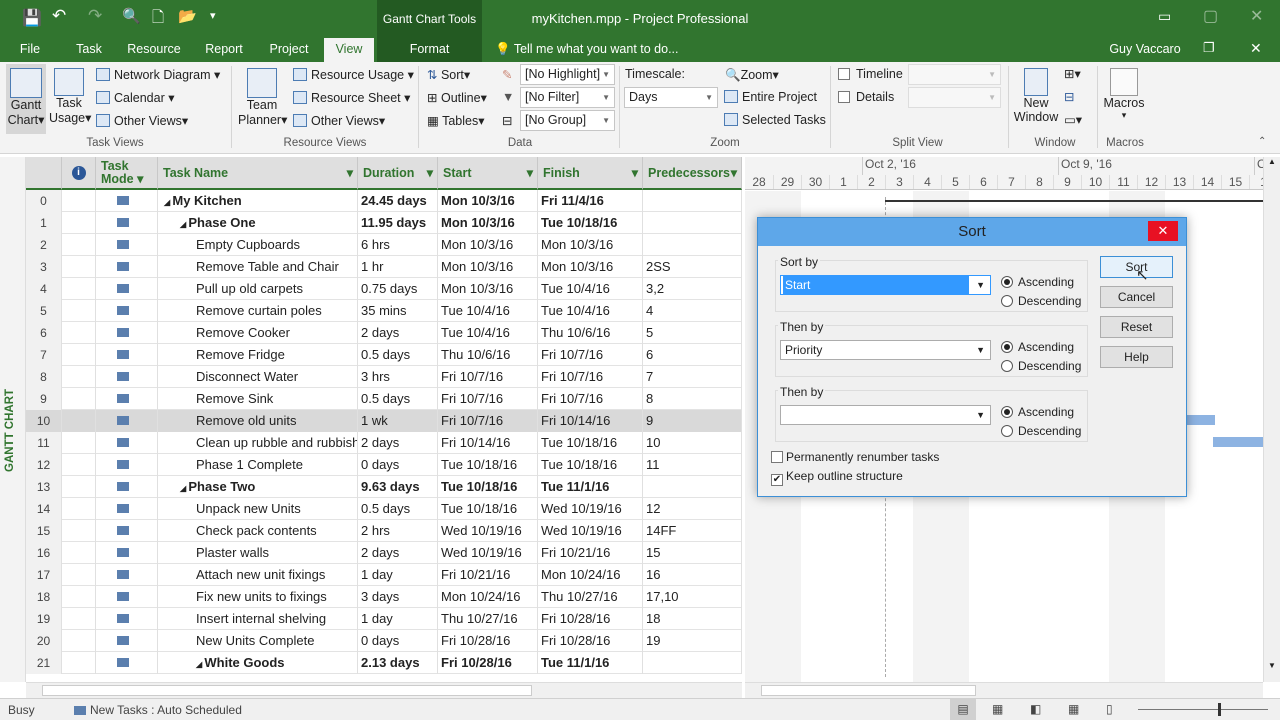 Image resolution: width=1280 pixels, height=720 pixels. Describe the element at coordinates (488, 223) in the screenshot. I see `start-cell: Mon 10/3/16` at that location.